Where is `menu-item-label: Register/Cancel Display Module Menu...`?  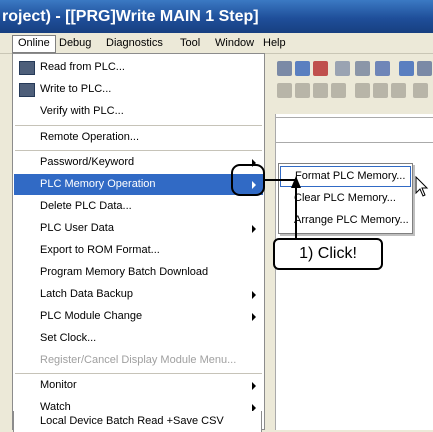 menu-item-label: Register/Cancel Display Module Menu... is located at coordinates (138, 360).